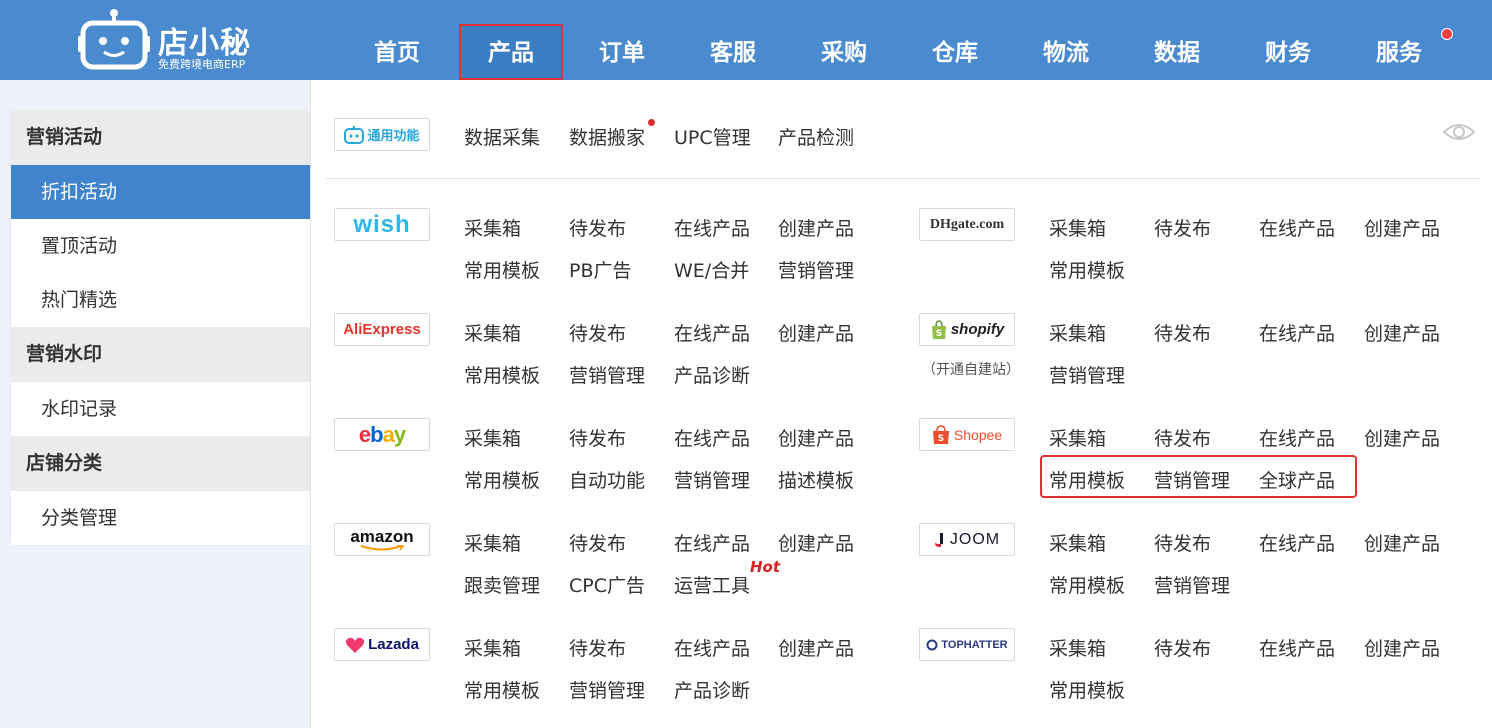 The width and height of the screenshot is (1492, 728). What do you see at coordinates (844, 52) in the screenshot?
I see `nav-purchase: 采购` at bounding box center [844, 52].